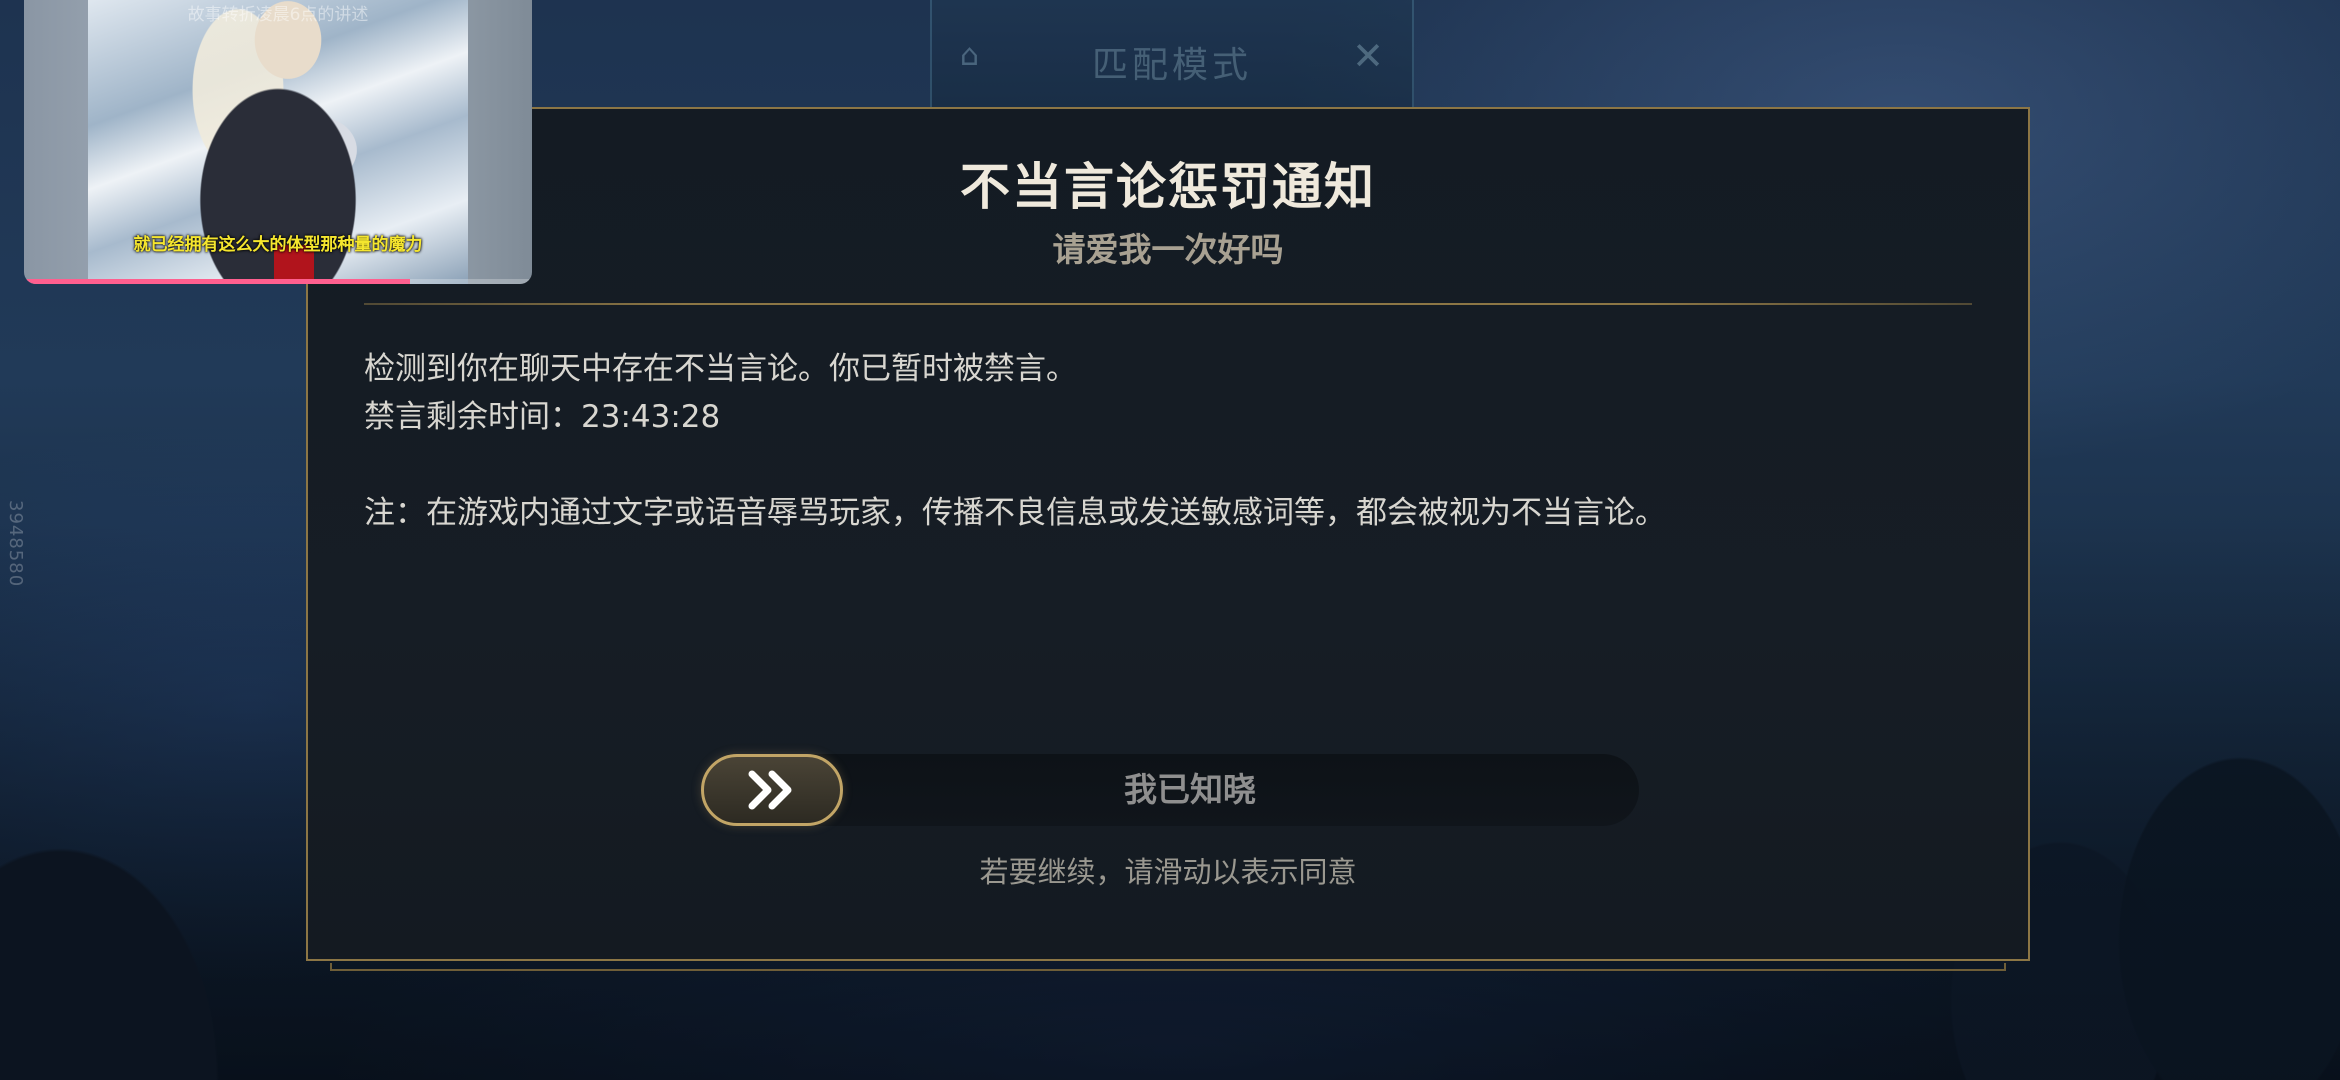 The width and height of the screenshot is (2340, 1080). I want to click on message-line-mute: 检测到你在聊天中存在不当言论。你已暂时被禁言。, so click(720, 369).